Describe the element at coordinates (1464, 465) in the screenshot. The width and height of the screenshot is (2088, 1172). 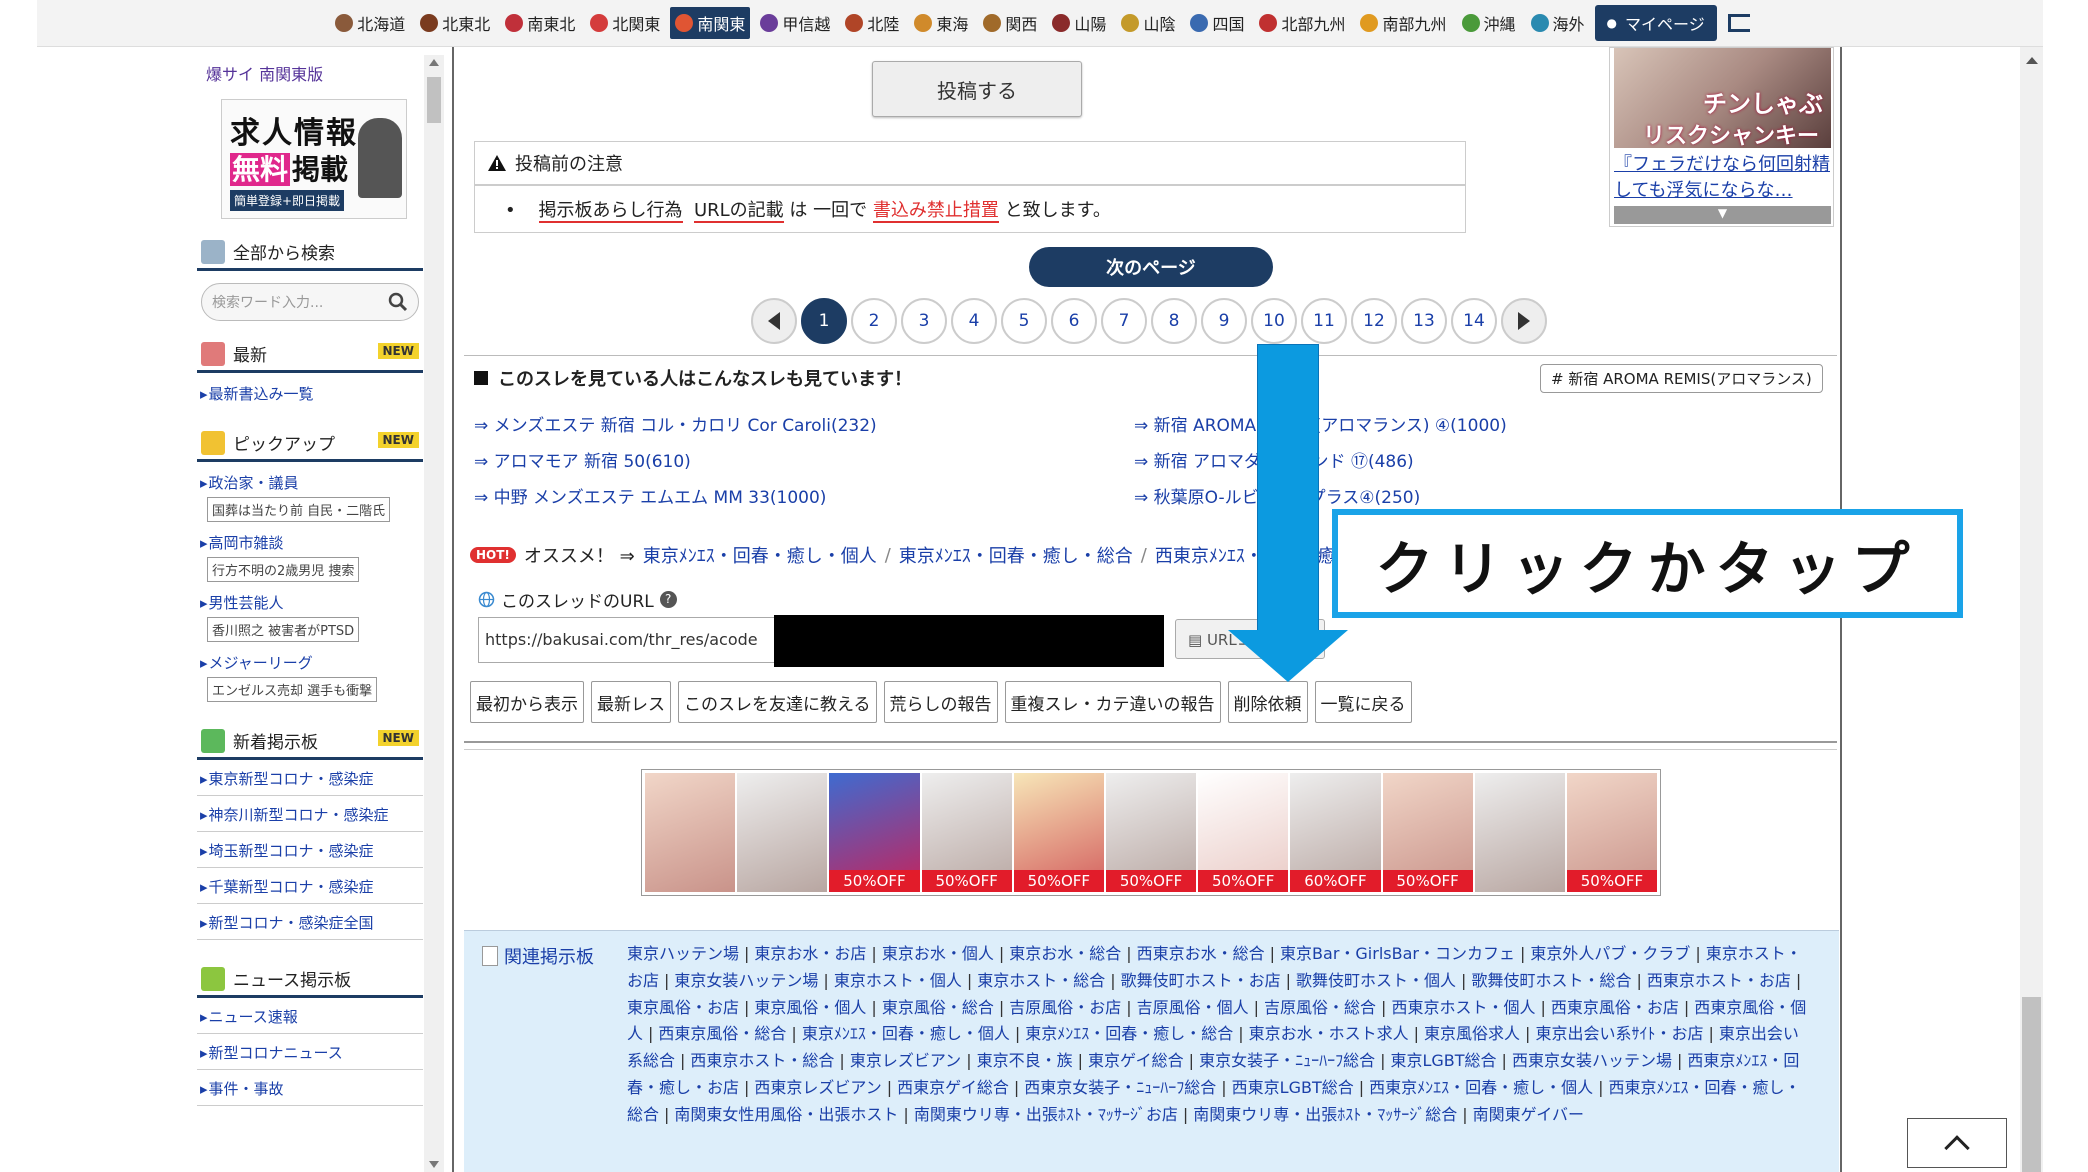
I see `related-thread-link: 新宿 アロマダイヤモンド ⑰(486)` at that location.